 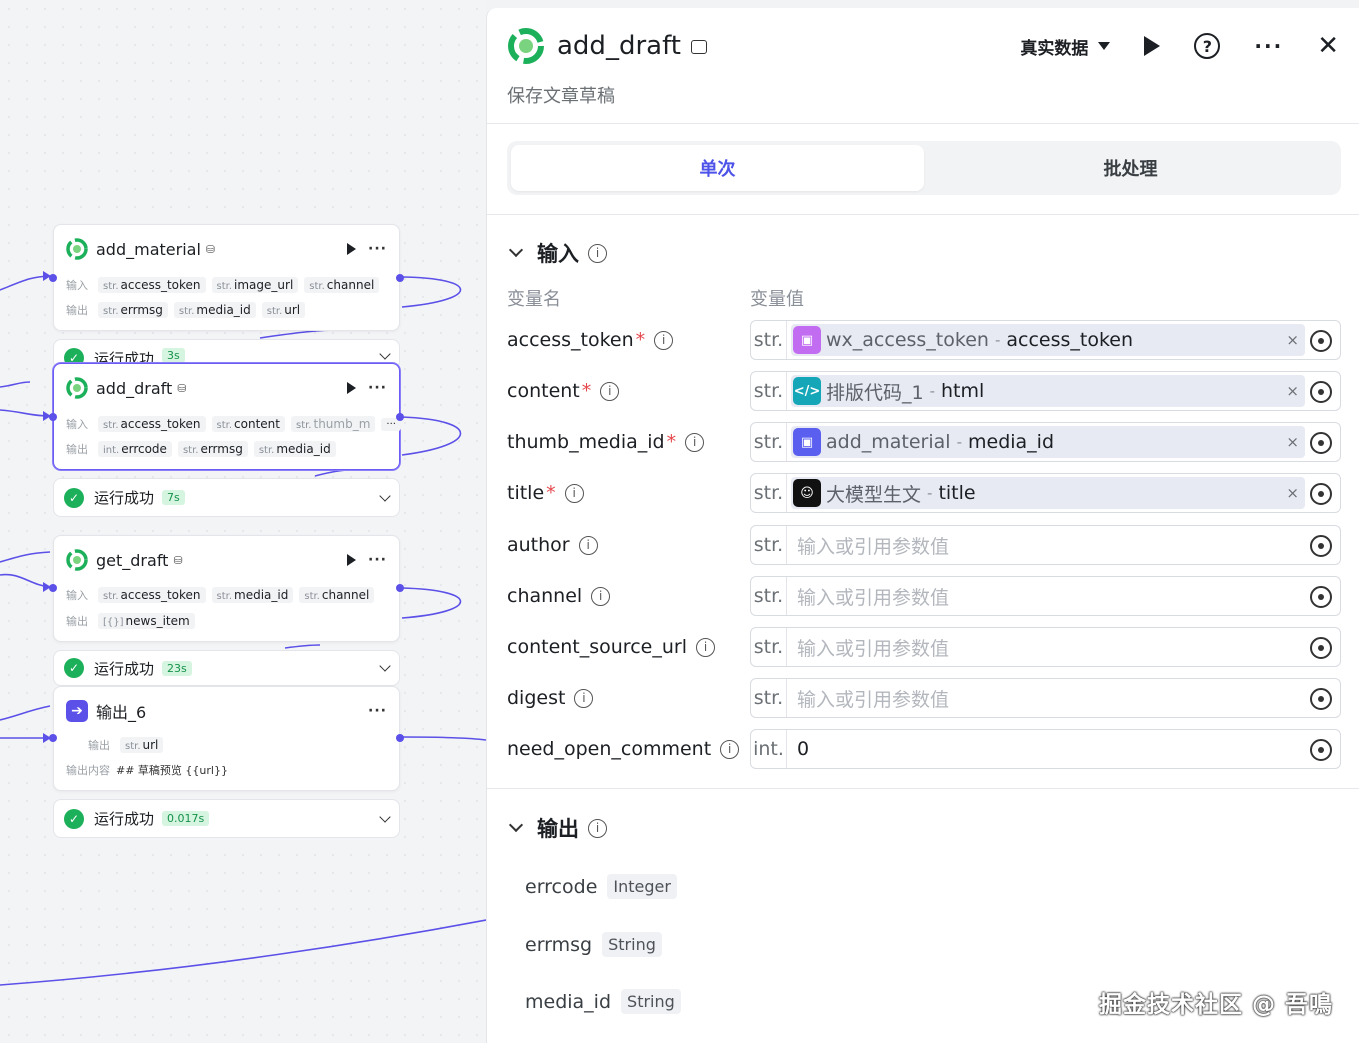 What do you see at coordinates (77, 711) in the screenshot?
I see `output-node-icon: ➔` at bounding box center [77, 711].